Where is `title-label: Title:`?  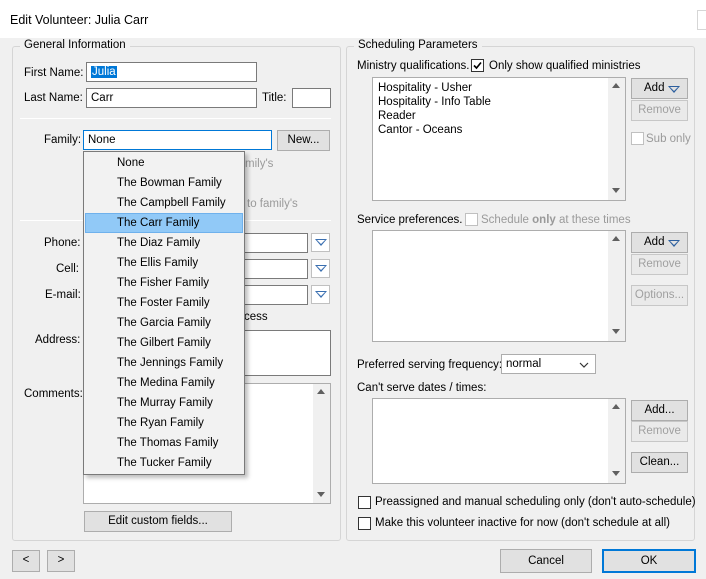
title-label: Title: is located at coordinates (274, 98).